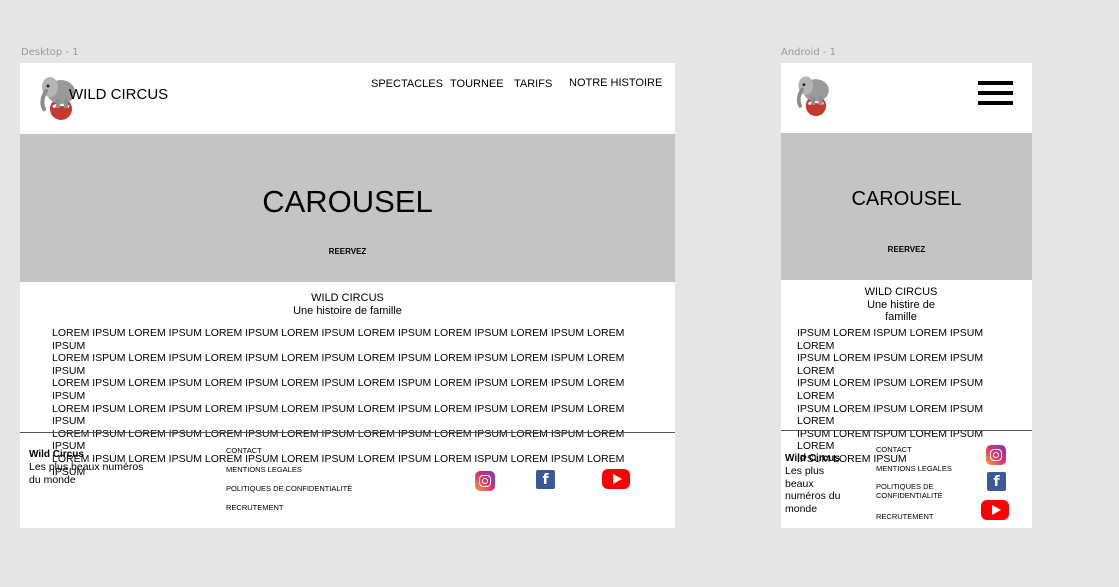 This screenshot has height=587, width=1119. What do you see at coordinates (815, 93) in the screenshot?
I see `elephant-logo-icon` at bounding box center [815, 93].